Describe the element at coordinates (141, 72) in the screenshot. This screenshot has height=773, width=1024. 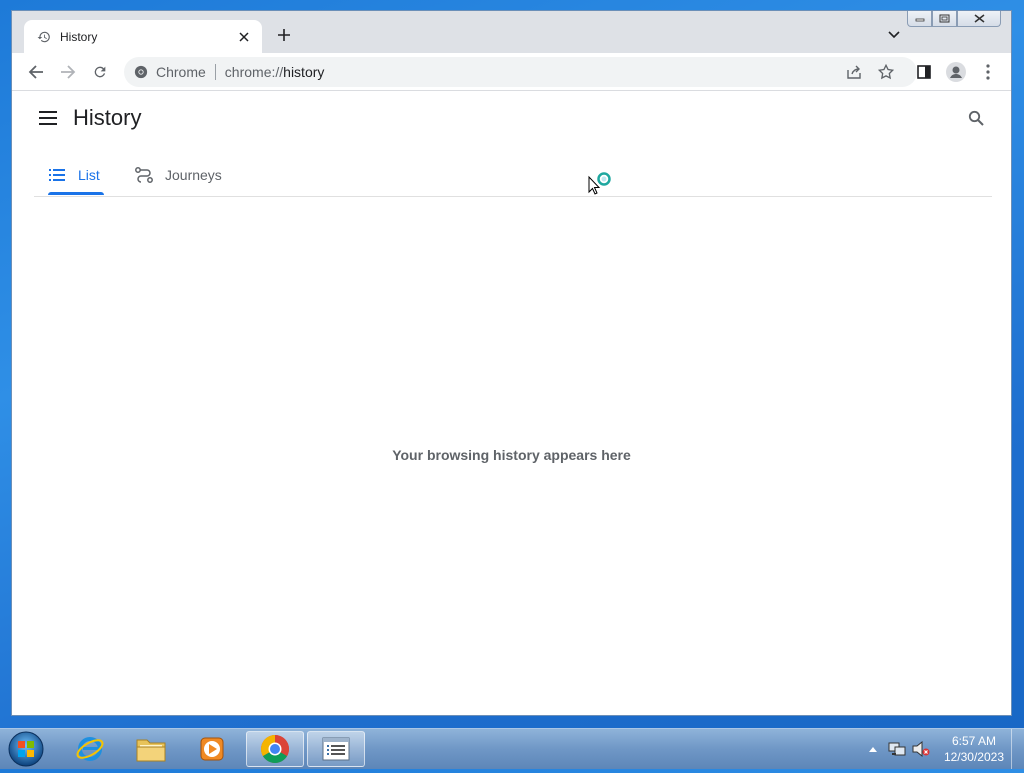
I see `chrome-logo-icon` at that location.